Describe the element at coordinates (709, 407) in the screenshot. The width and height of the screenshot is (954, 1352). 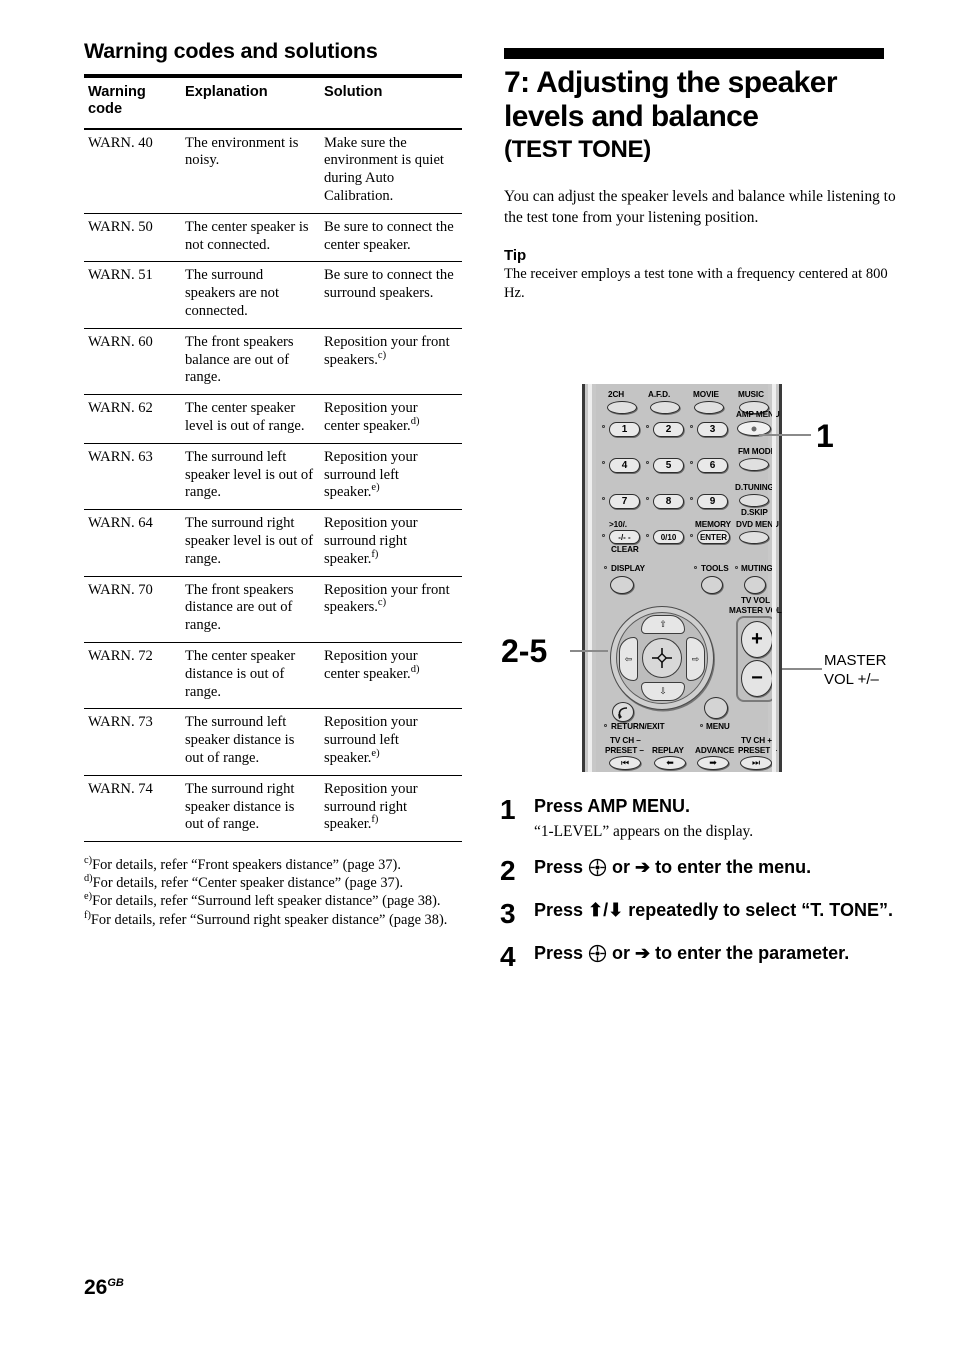
I see `button-movie` at that location.